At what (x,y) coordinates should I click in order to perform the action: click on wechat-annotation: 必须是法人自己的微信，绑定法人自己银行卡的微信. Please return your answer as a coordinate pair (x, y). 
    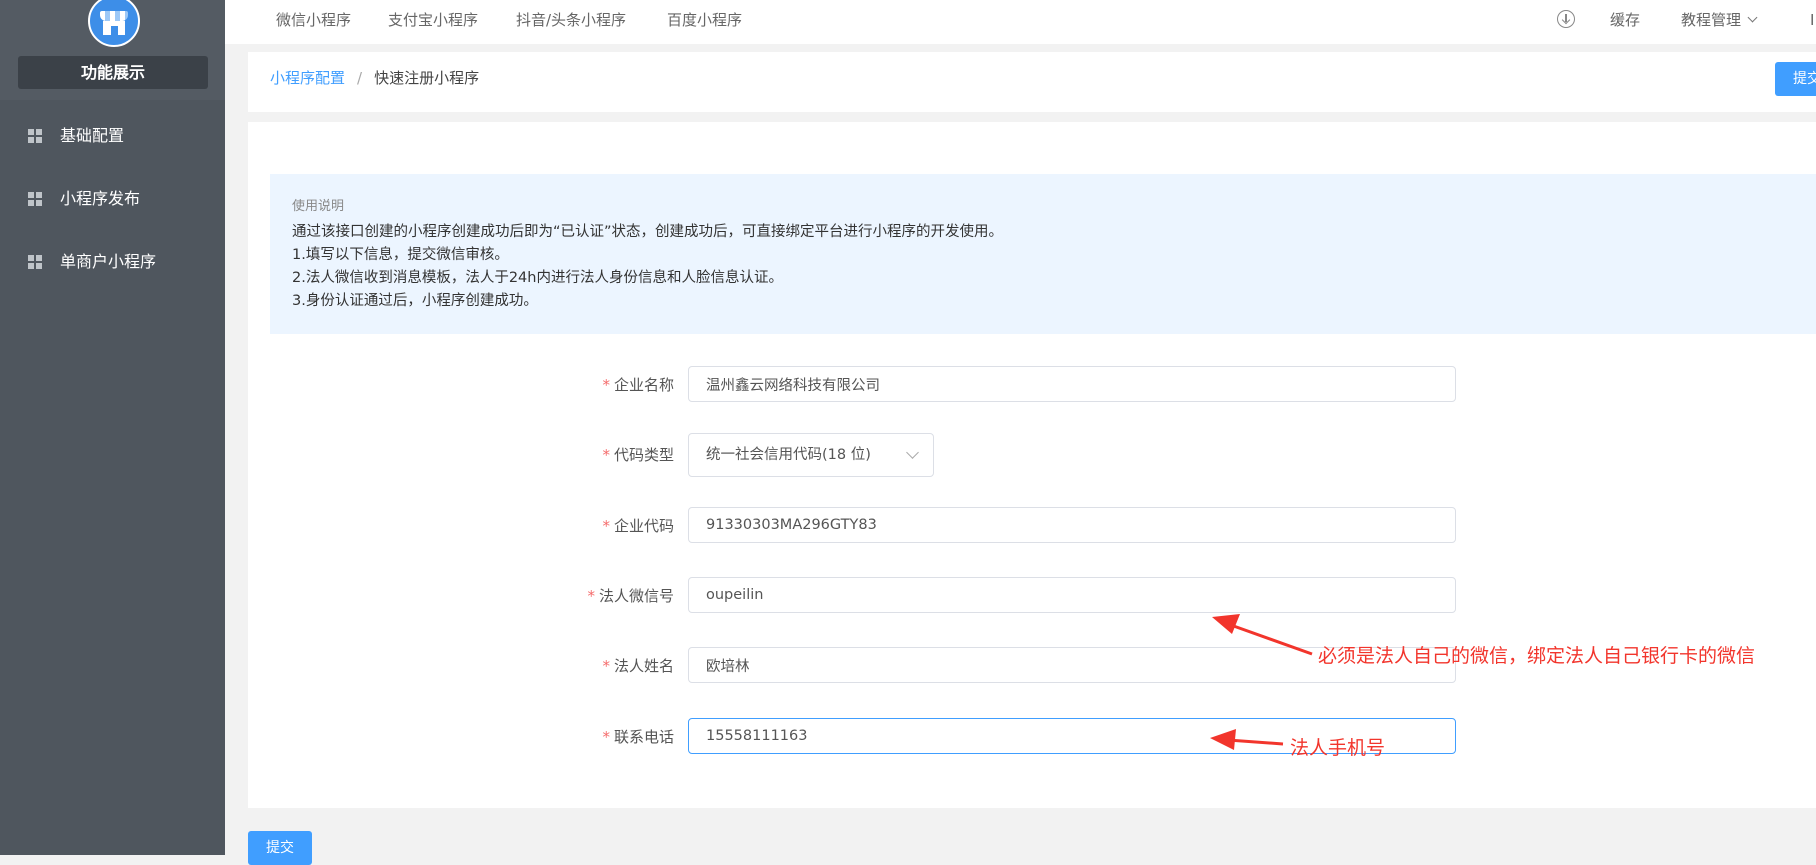
    Looking at the image, I should click on (1537, 656).